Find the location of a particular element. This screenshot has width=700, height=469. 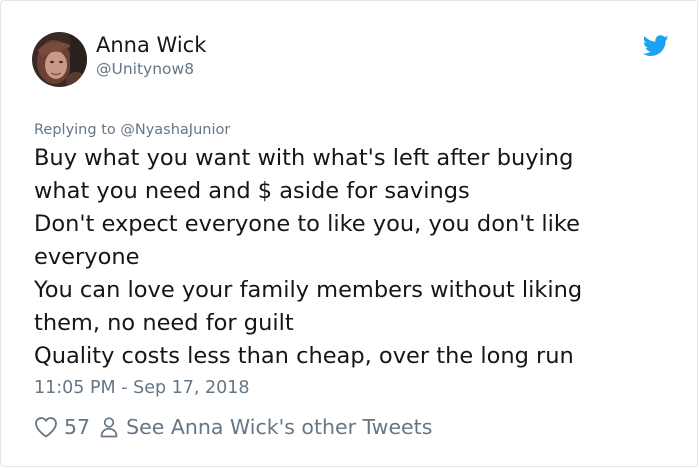

person-icon is located at coordinates (109, 427).